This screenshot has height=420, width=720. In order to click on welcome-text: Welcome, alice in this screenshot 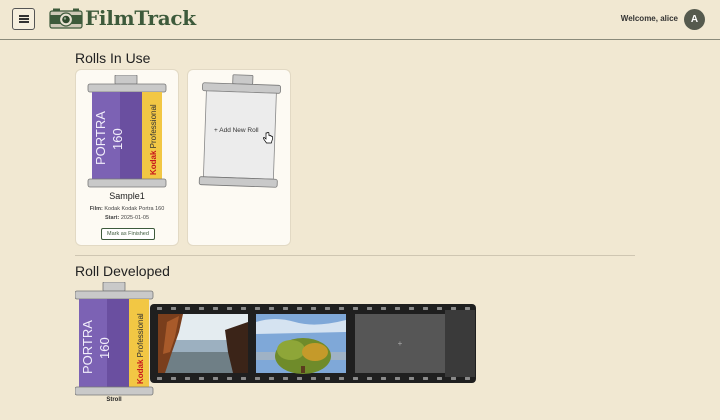, I will do `click(649, 18)`.